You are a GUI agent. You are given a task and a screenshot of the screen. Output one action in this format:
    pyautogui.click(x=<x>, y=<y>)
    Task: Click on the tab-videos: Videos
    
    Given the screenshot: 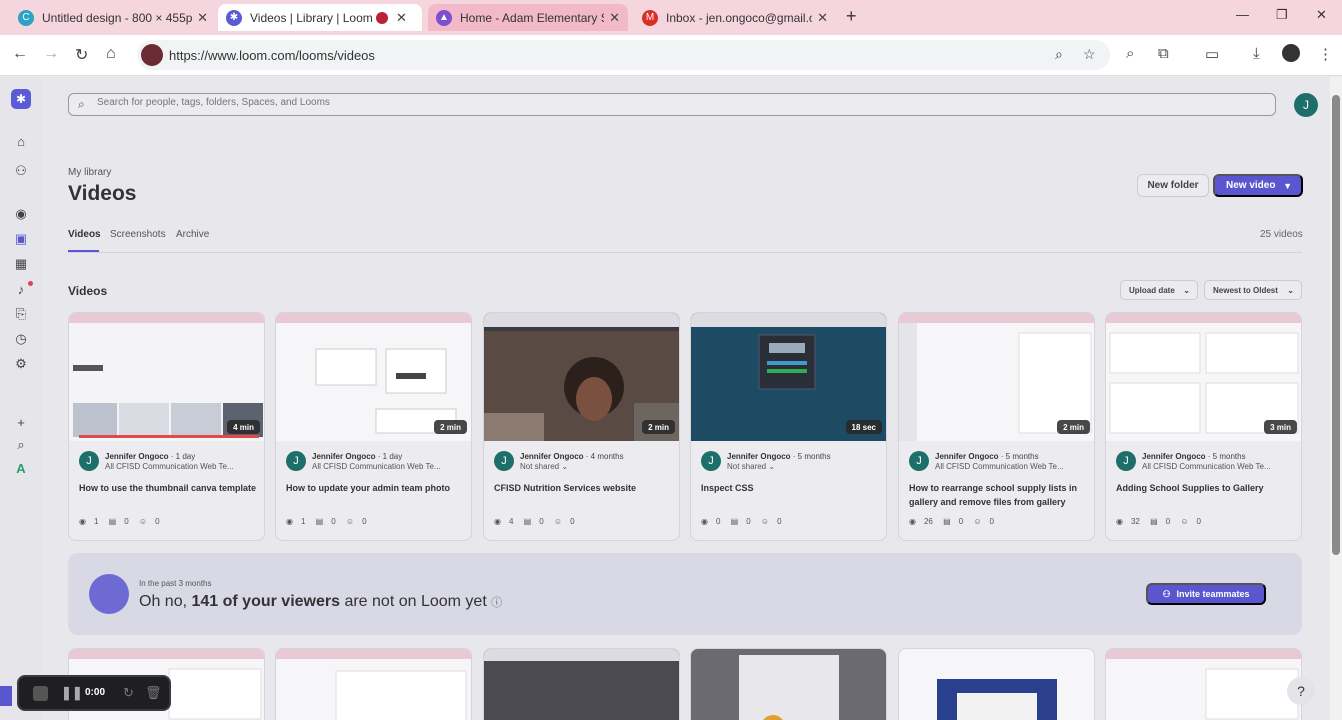 What is the action you would take?
    pyautogui.click(x=84, y=234)
    